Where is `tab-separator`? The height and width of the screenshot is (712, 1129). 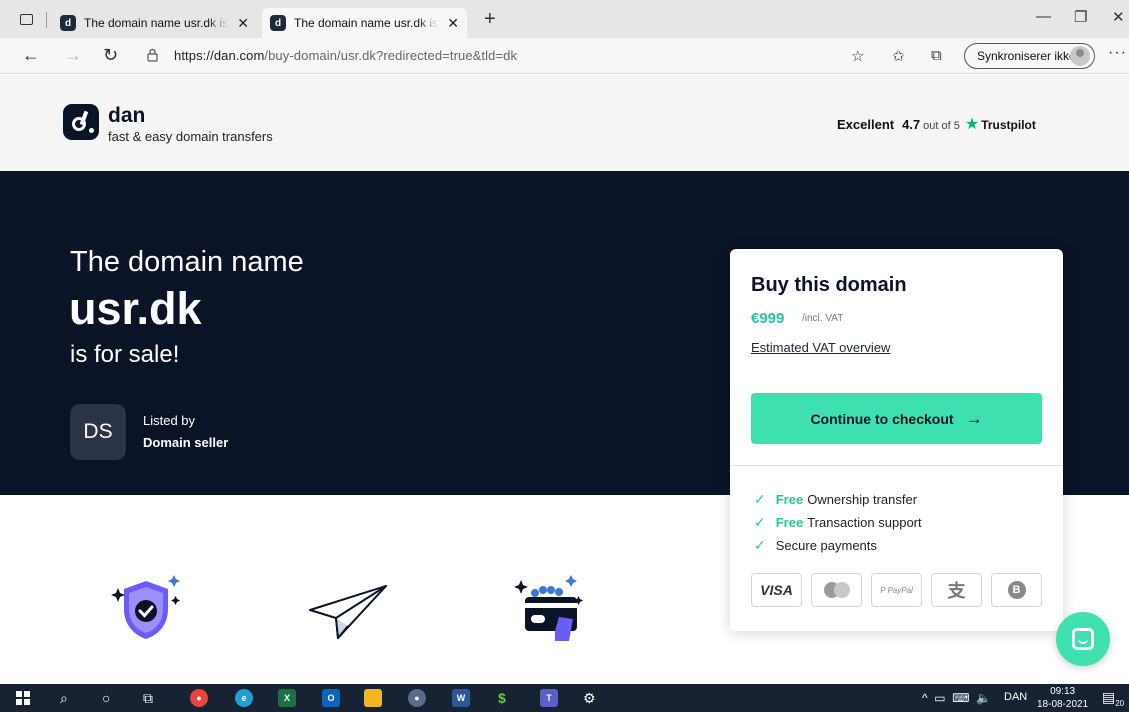 tab-separator is located at coordinates (46, 20).